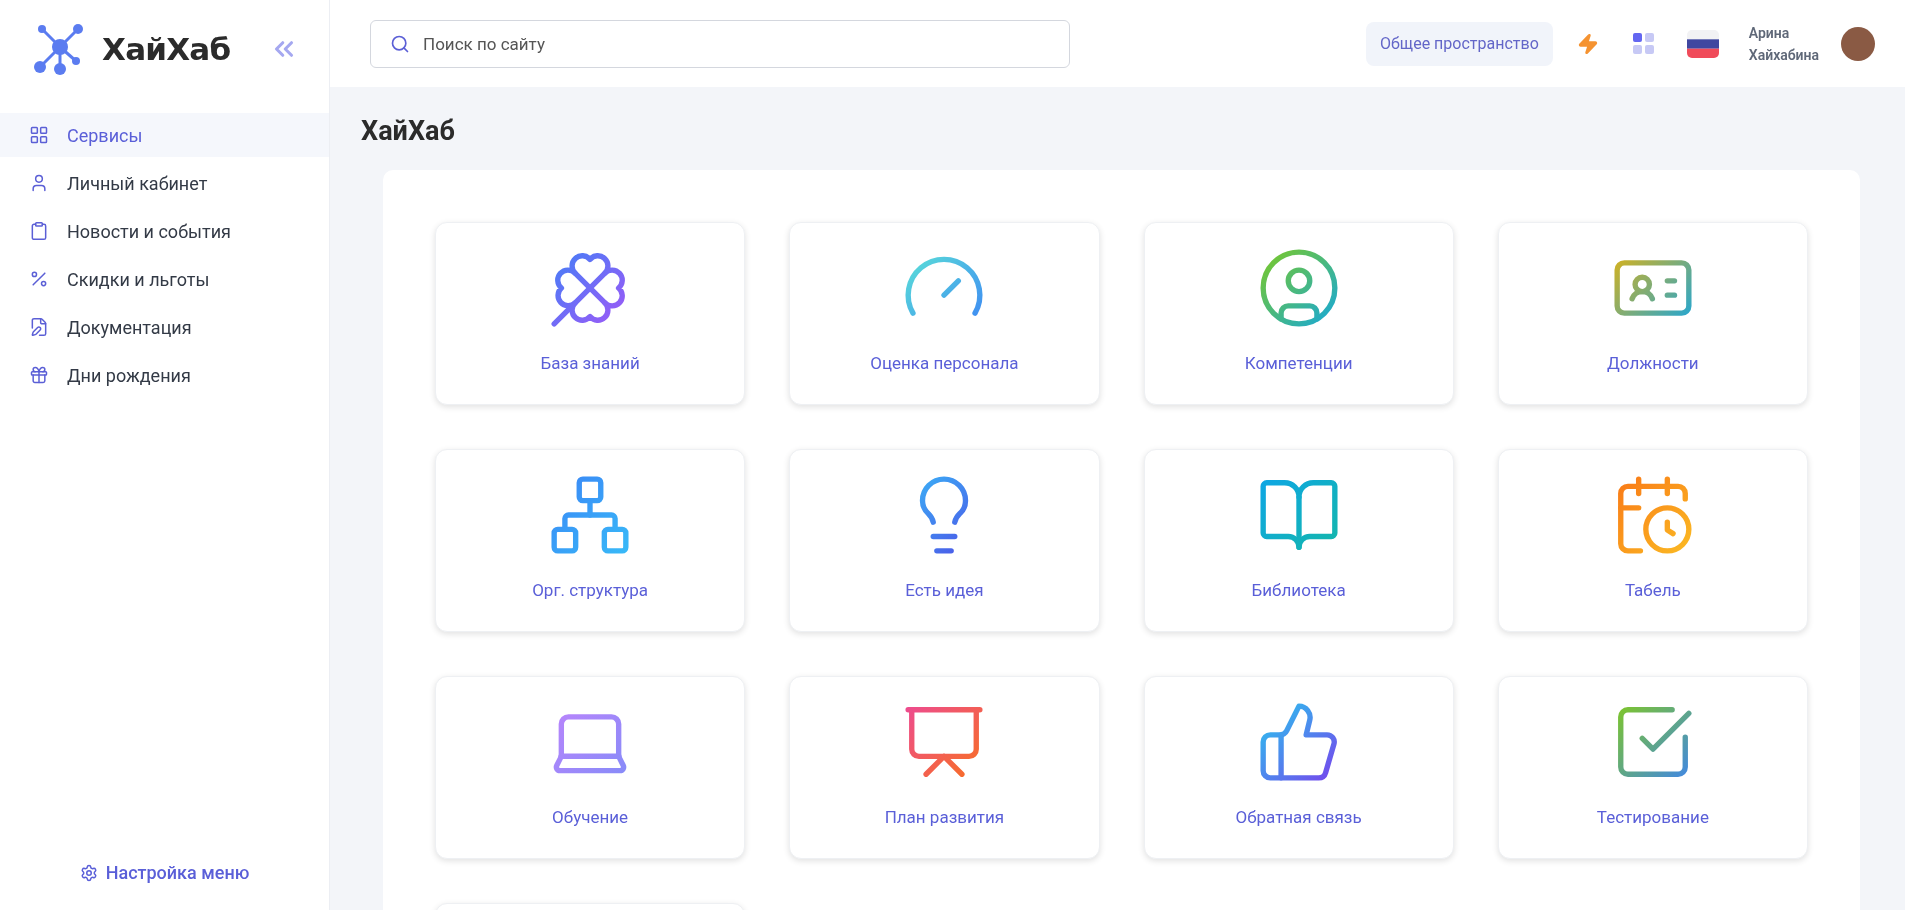 The width and height of the screenshot is (1905, 910). What do you see at coordinates (39, 231) in the screenshot?
I see `clipboard-icon` at bounding box center [39, 231].